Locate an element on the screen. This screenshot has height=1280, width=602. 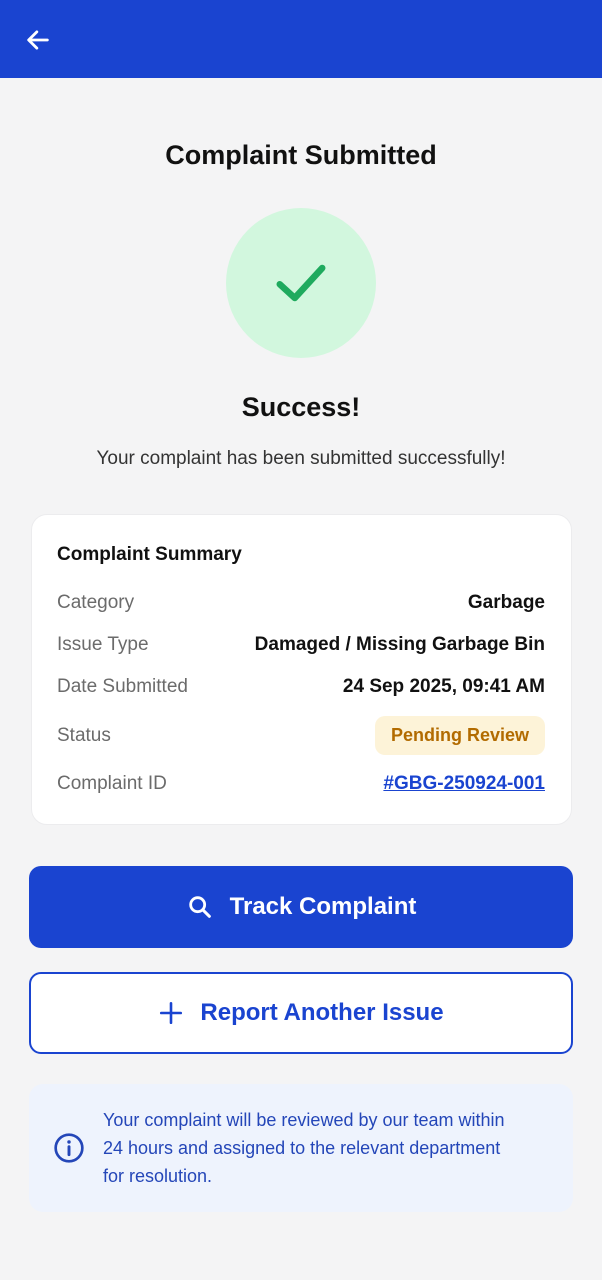
success-badge is located at coordinates (301, 283).